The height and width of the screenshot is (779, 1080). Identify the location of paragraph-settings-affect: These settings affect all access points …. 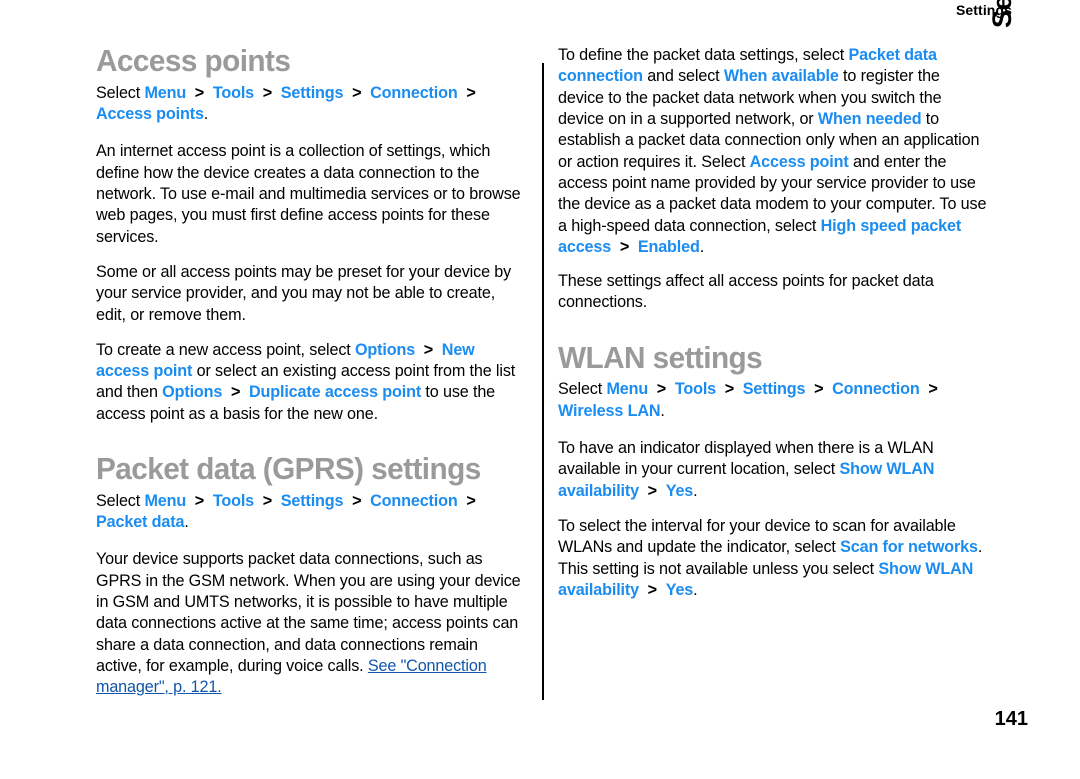
(746, 291).